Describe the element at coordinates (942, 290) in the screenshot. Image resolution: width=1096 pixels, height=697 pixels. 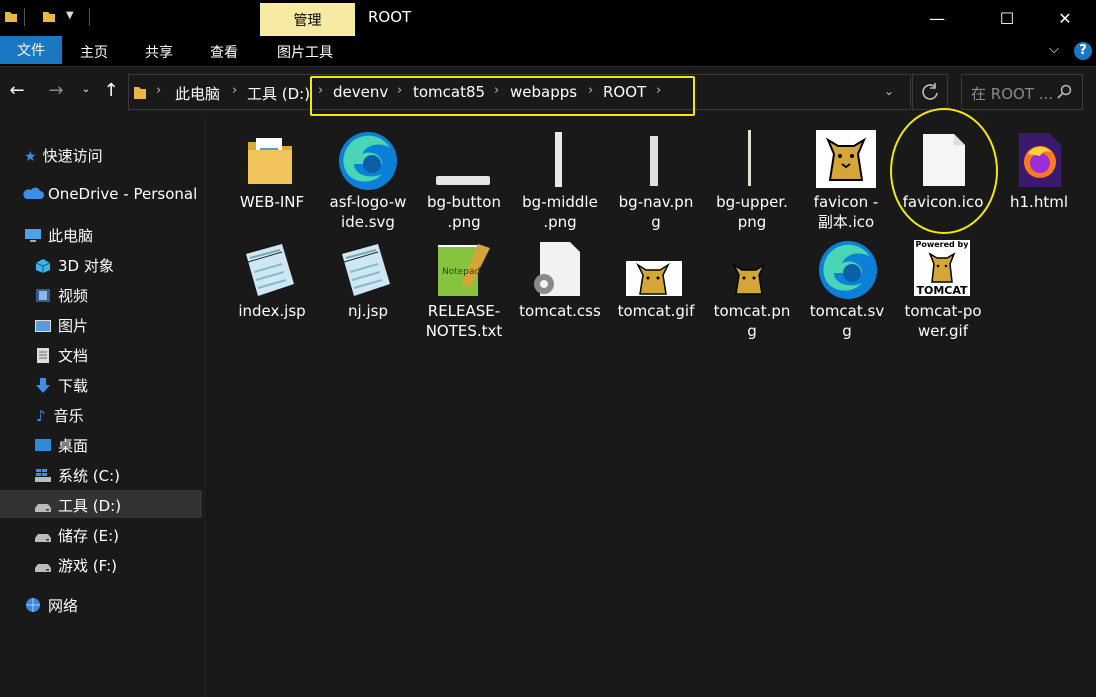
I see `tomcat-label: TOMCAT` at that location.